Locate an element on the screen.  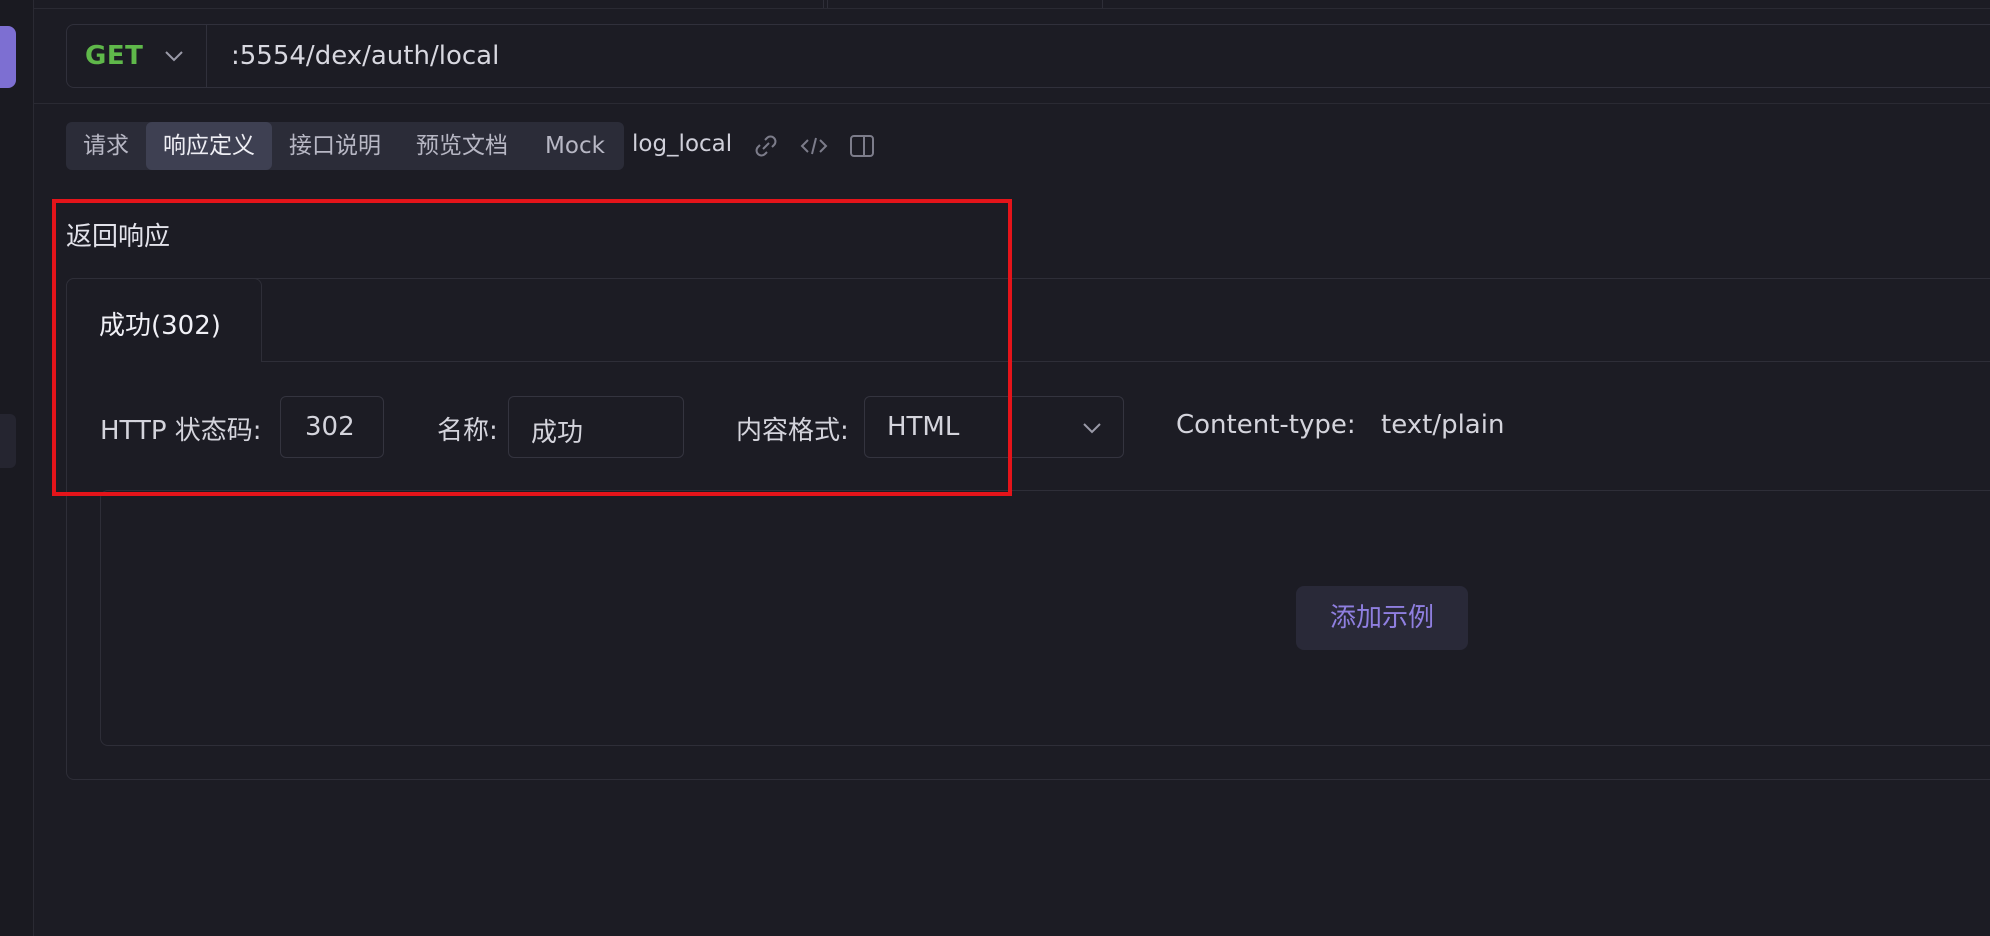
method-label: GET is located at coordinates (114, 56).